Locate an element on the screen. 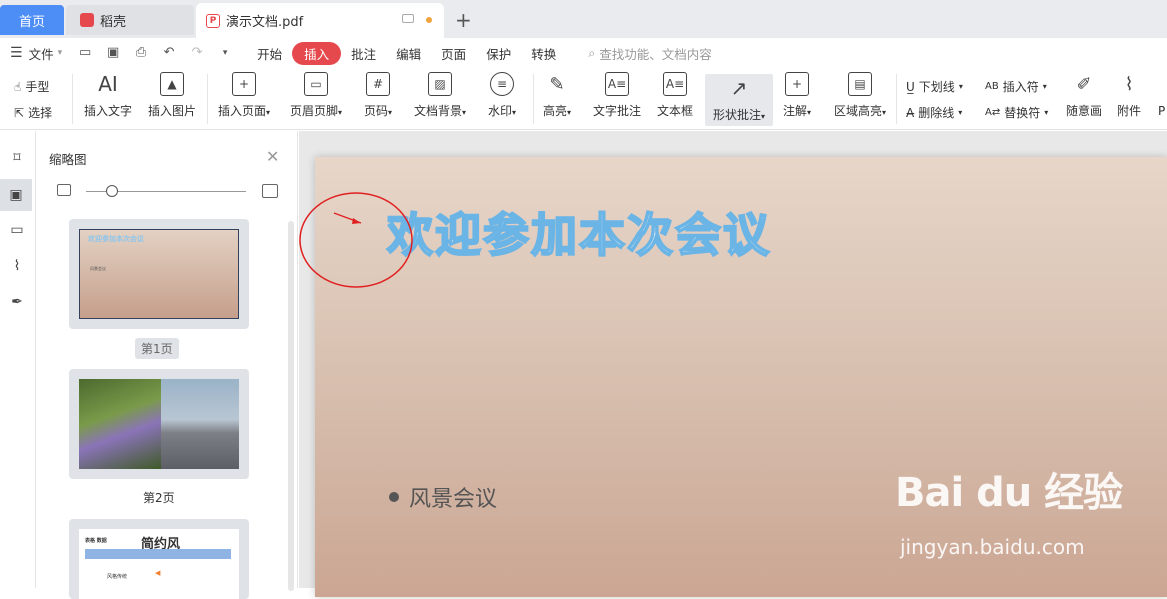  redo-icon: ↷ is located at coordinates (197, 53).